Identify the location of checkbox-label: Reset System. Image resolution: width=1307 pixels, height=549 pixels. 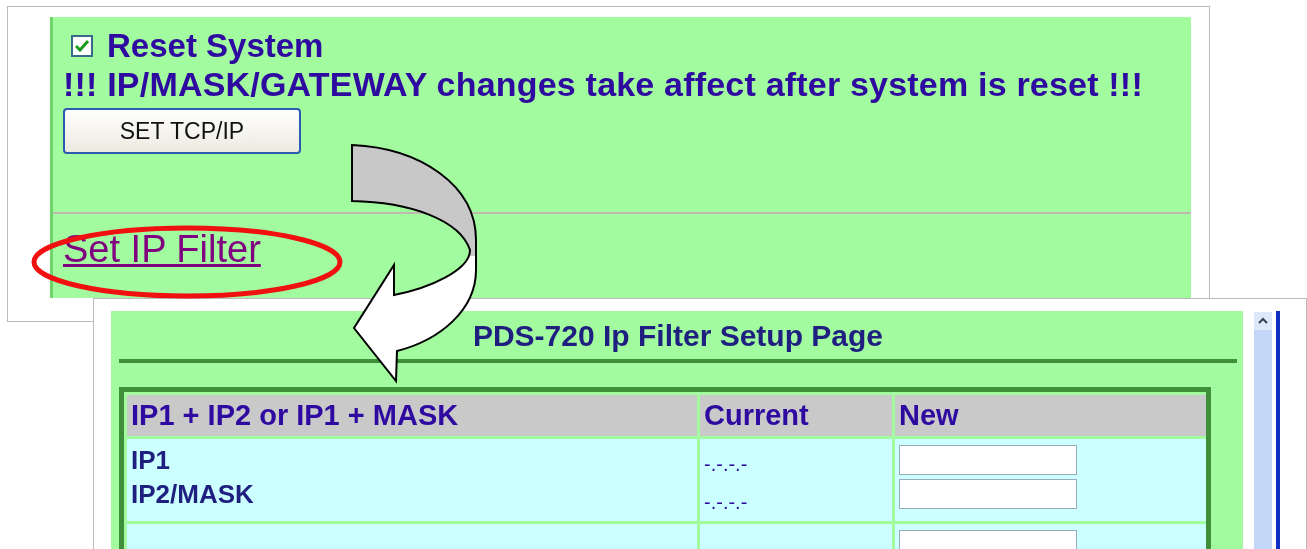
(215, 46).